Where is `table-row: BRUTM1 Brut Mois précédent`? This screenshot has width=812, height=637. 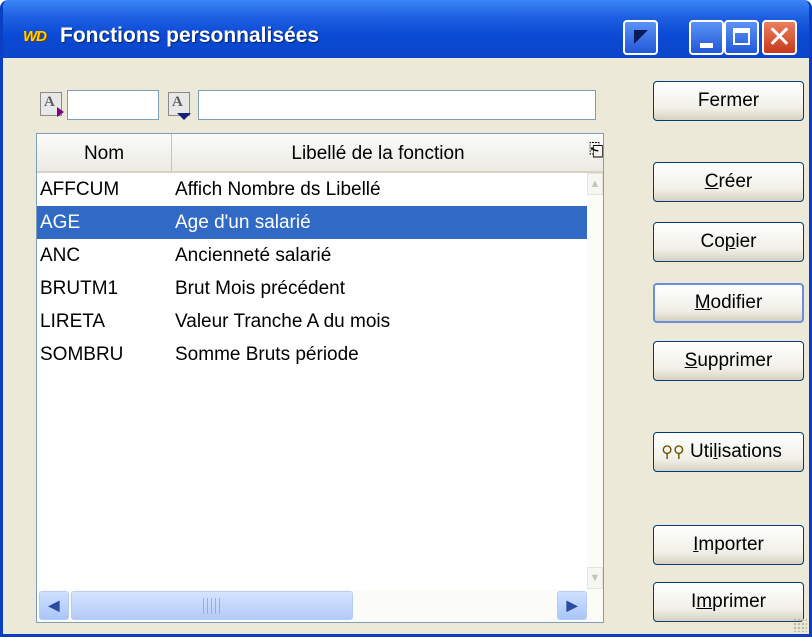 table-row: BRUTM1 Brut Mois précédent is located at coordinates (312, 288).